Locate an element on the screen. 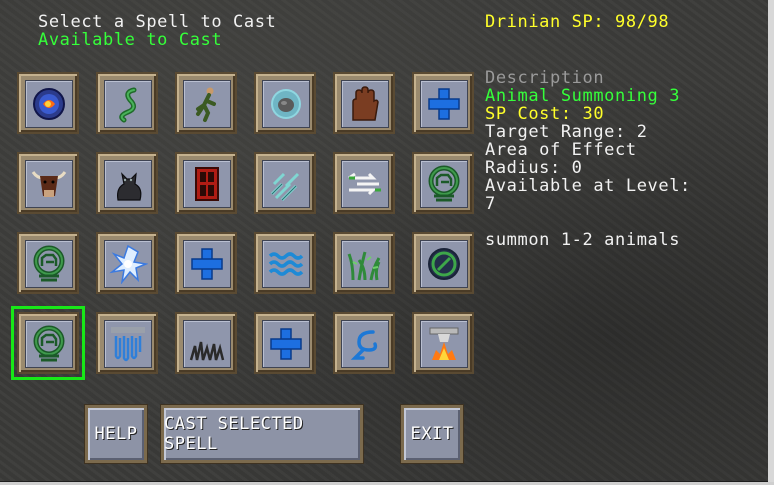 This screenshot has width=774, height=485. area-of-effect: Area of Effect is located at coordinates (561, 150).